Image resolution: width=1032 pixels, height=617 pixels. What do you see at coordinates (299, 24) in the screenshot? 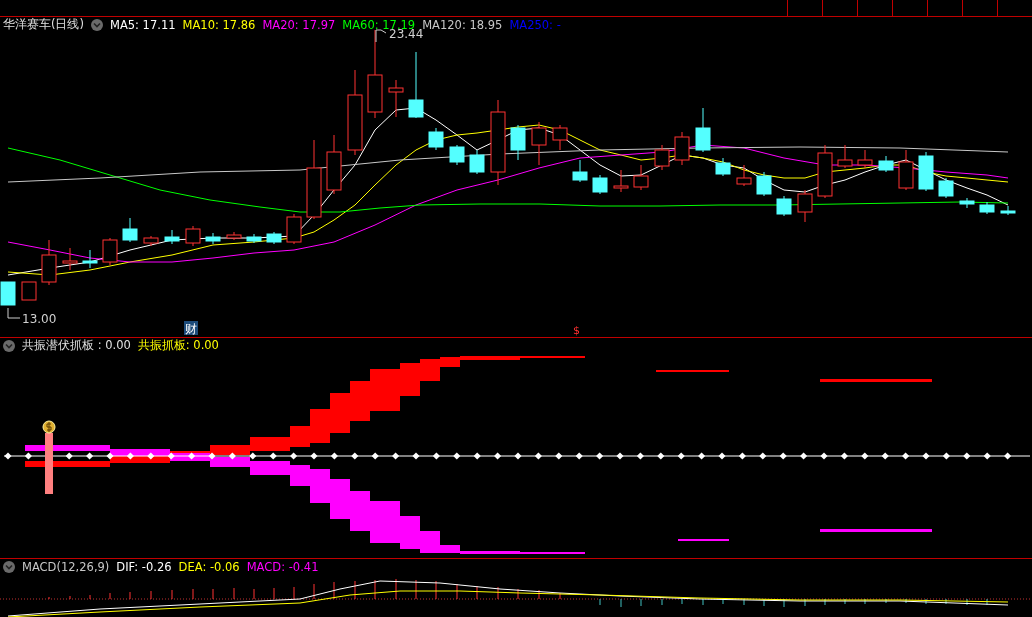
I see `indicator-value: MA20: 17.97` at bounding box center [299, 24].